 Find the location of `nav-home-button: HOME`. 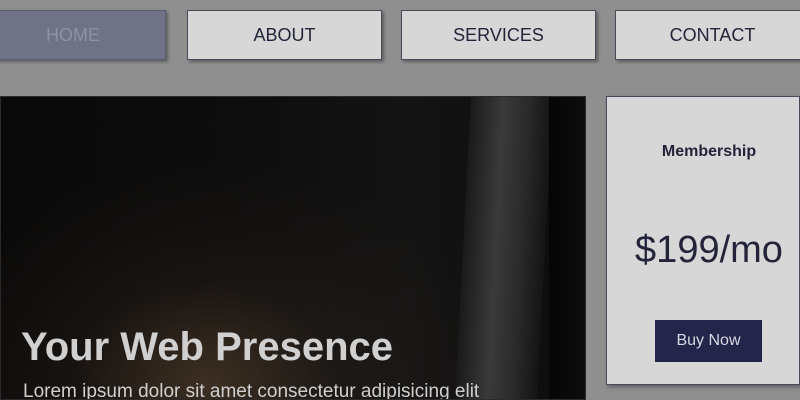

nav-home-button: HOME is located at coordinates (83, 35).